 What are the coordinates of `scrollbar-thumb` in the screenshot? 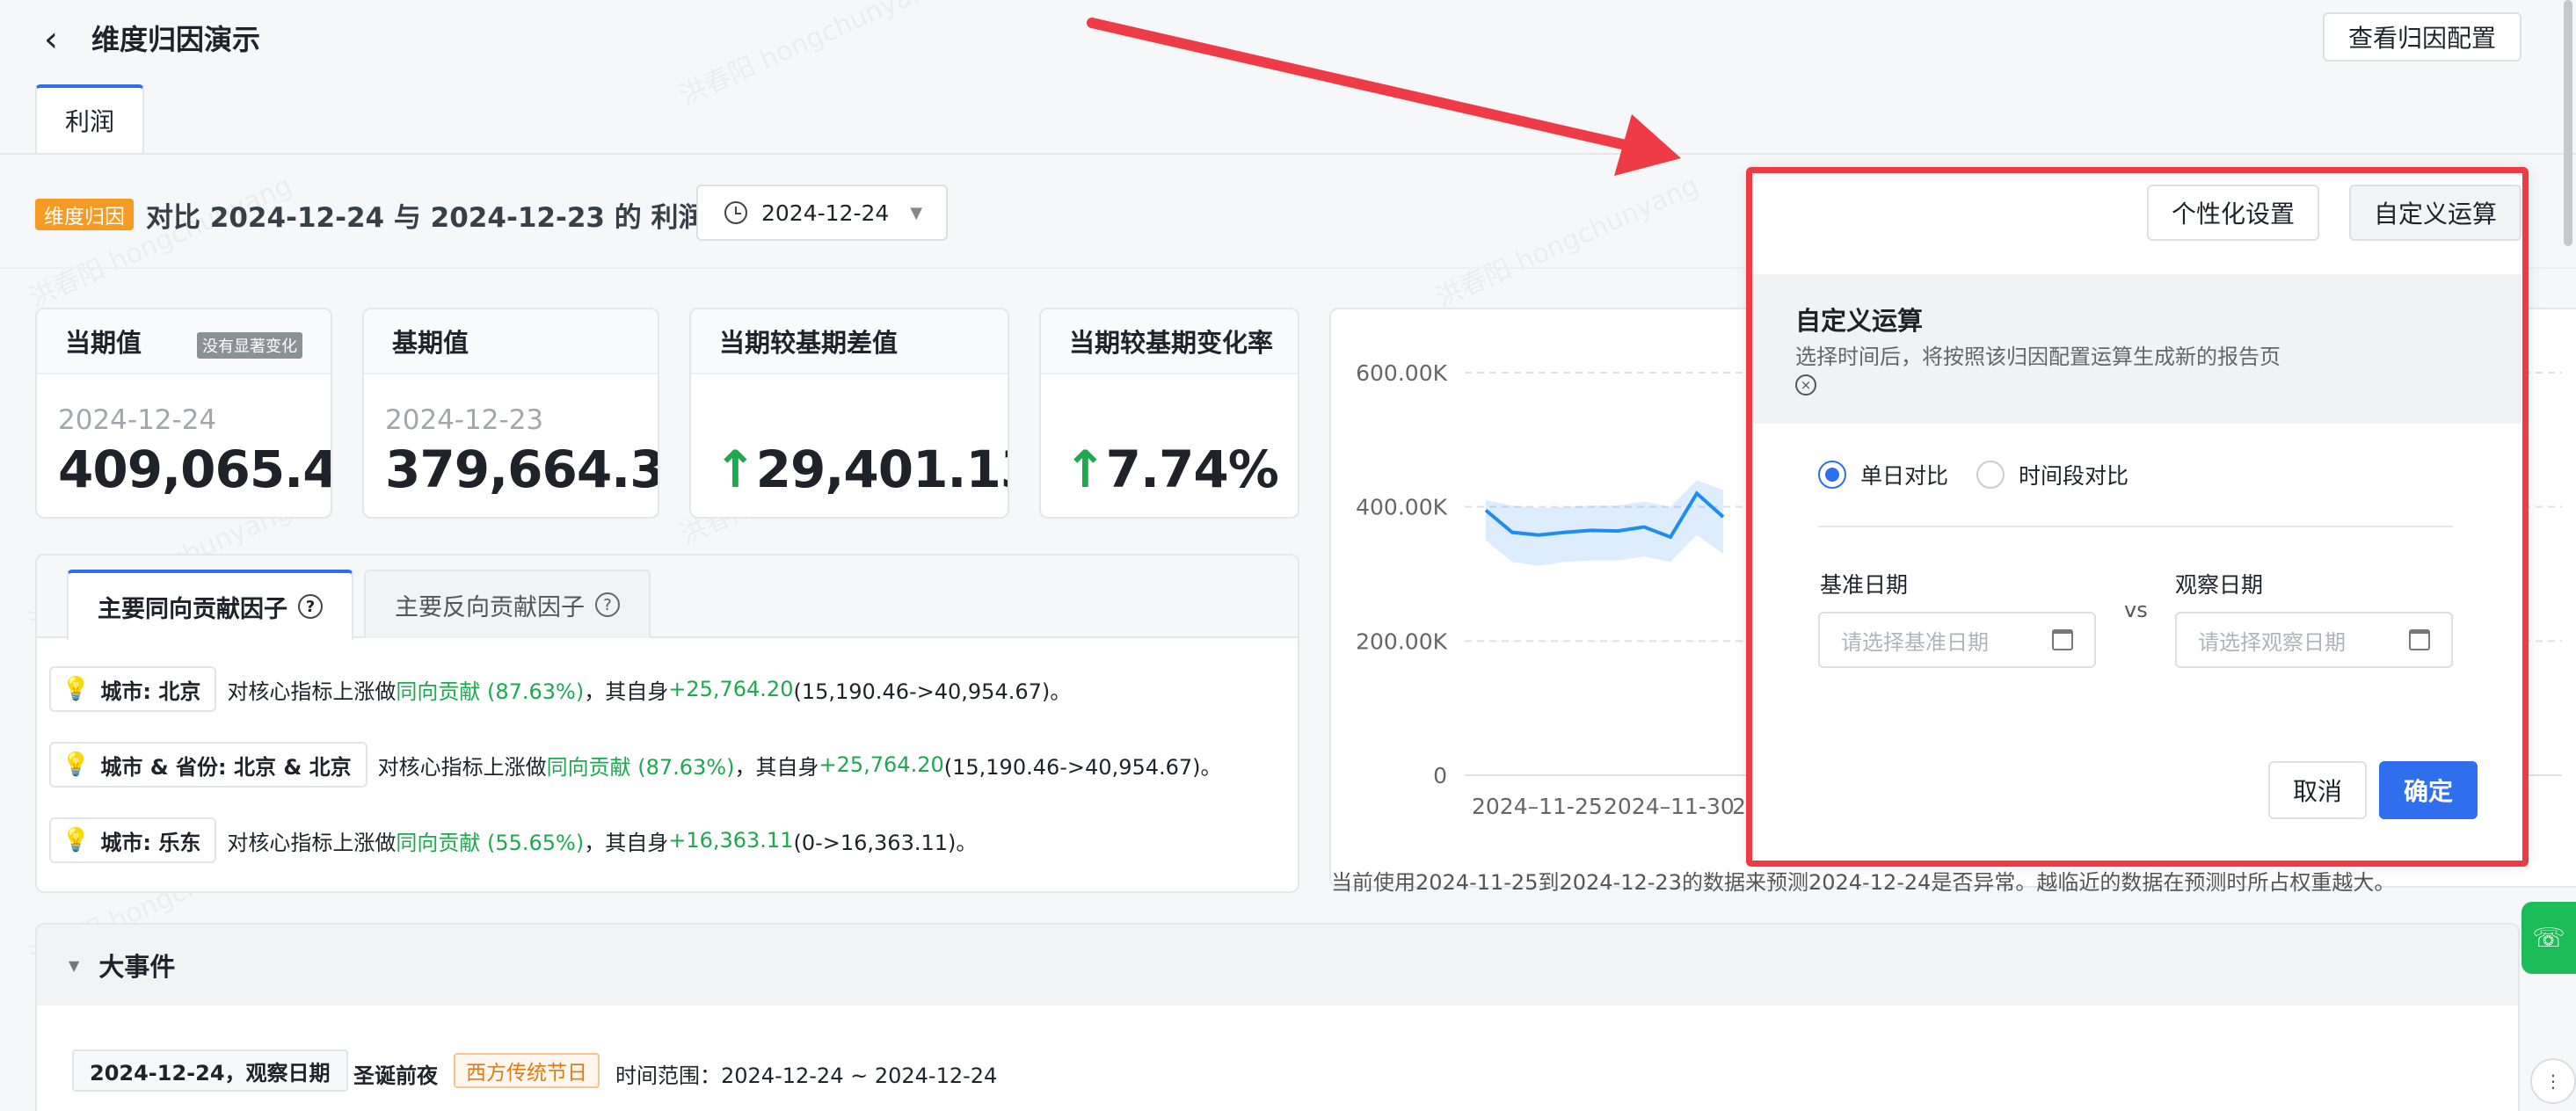 It's located at (2568, 123).